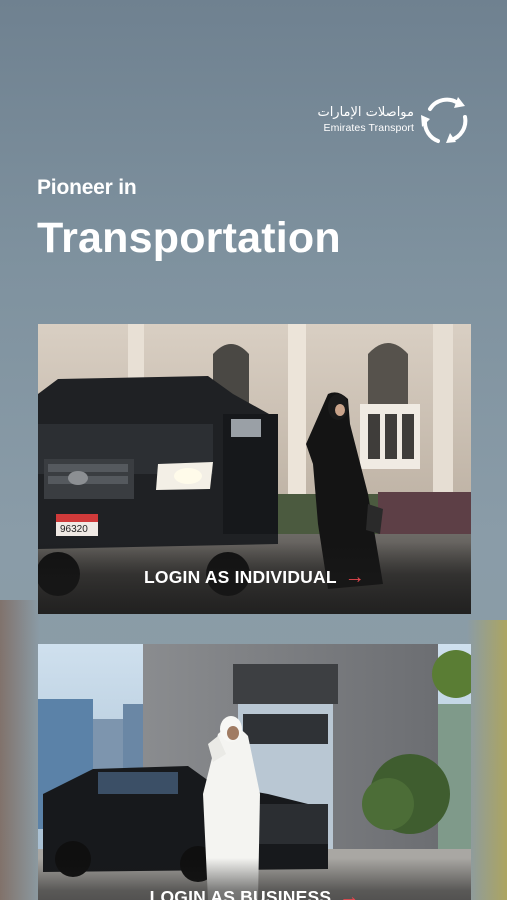 This screenshot has height=900, width=507. What do you see at coordinates (240, 577) in the screenshot?
I see `login-individual-text: LOGIN AS INDIVIDUAL` at bounding box center [240, 577].